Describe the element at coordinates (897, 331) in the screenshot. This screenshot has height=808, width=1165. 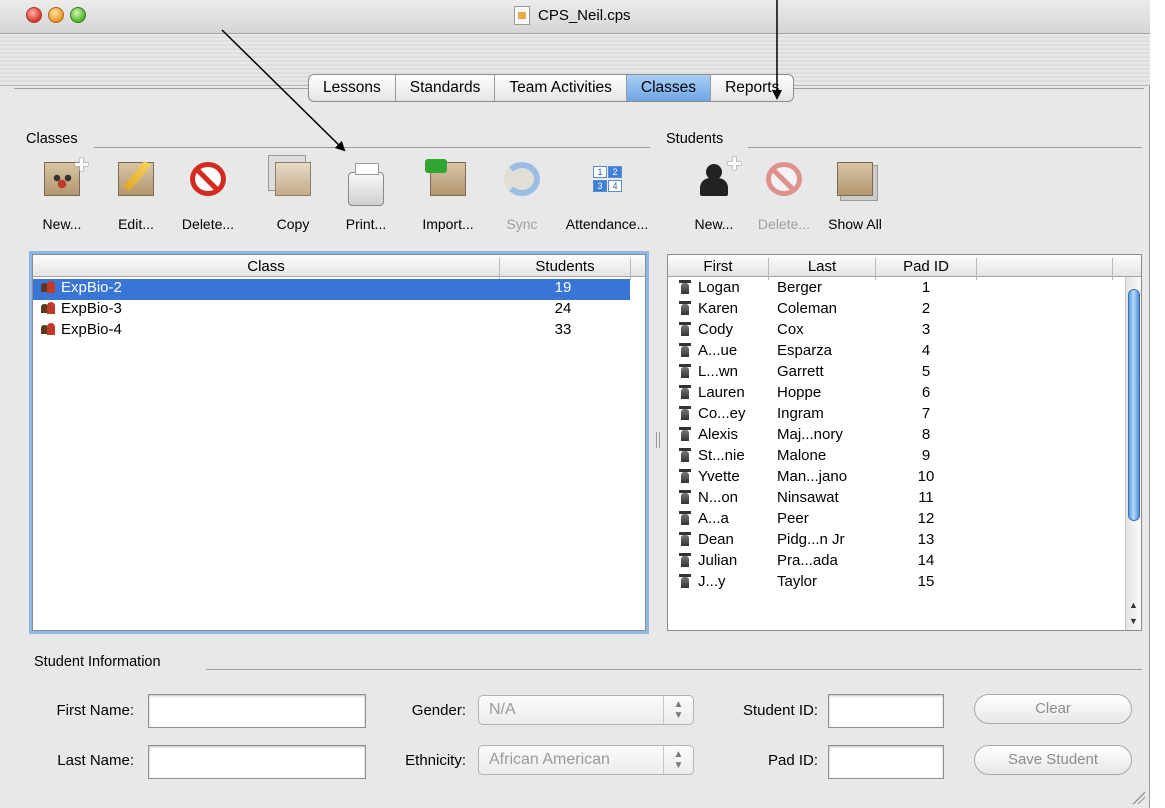
I see `table-row: Cody Cox 3` at that location.